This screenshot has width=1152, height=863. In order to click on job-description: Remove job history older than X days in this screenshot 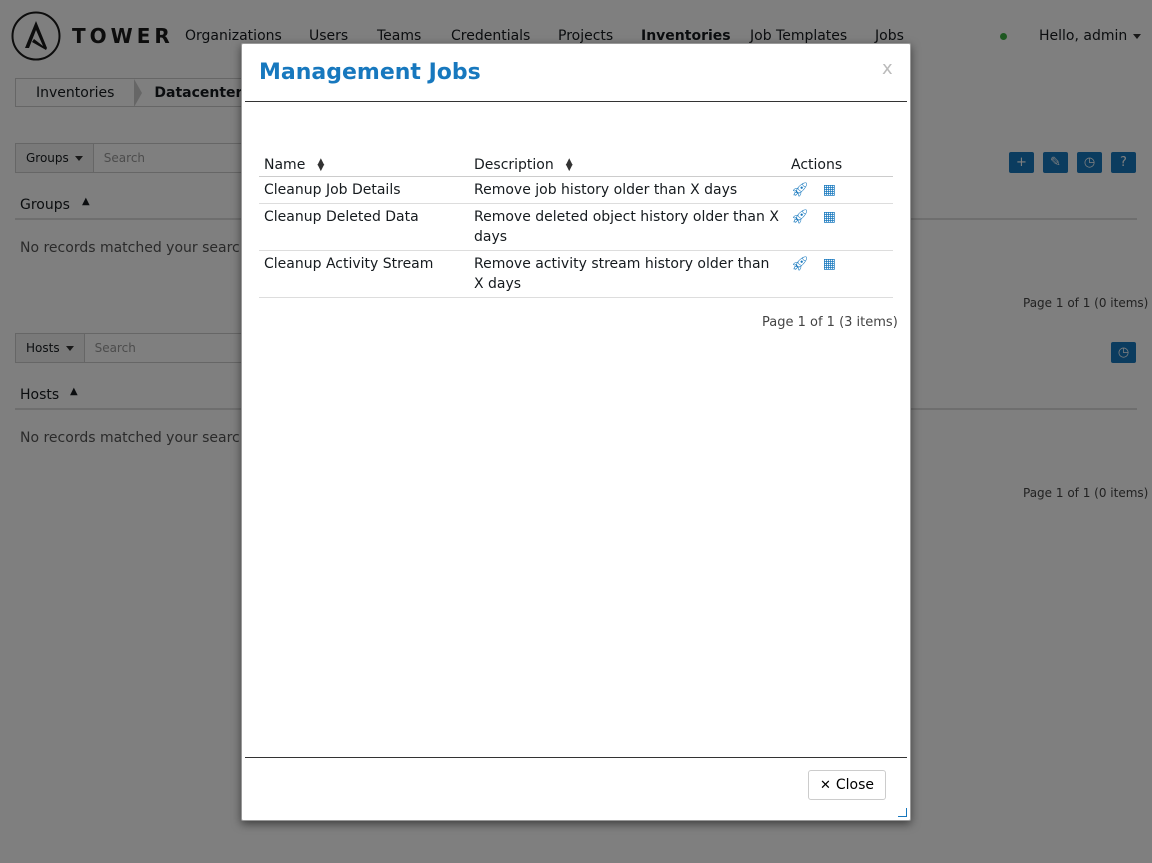, I will do `click(627, 190)`.